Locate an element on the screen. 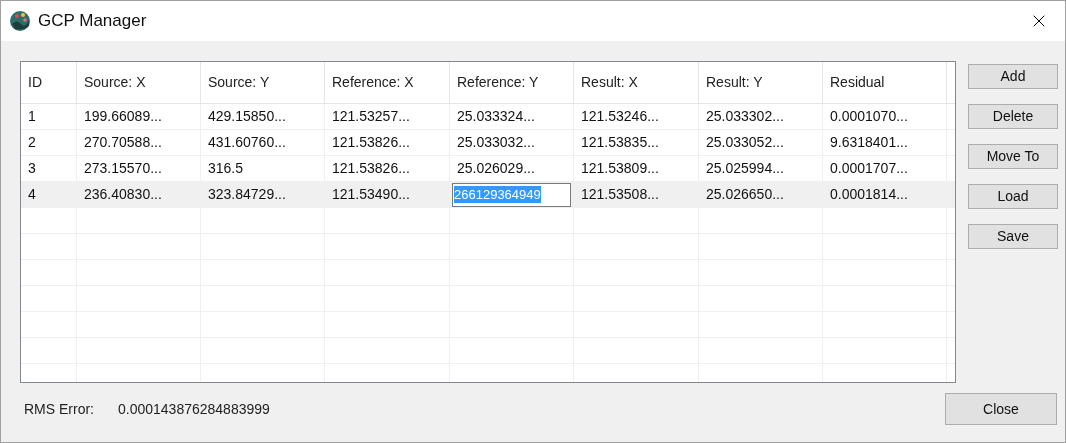  action-button: Save is located at coordinates (1013, 236).